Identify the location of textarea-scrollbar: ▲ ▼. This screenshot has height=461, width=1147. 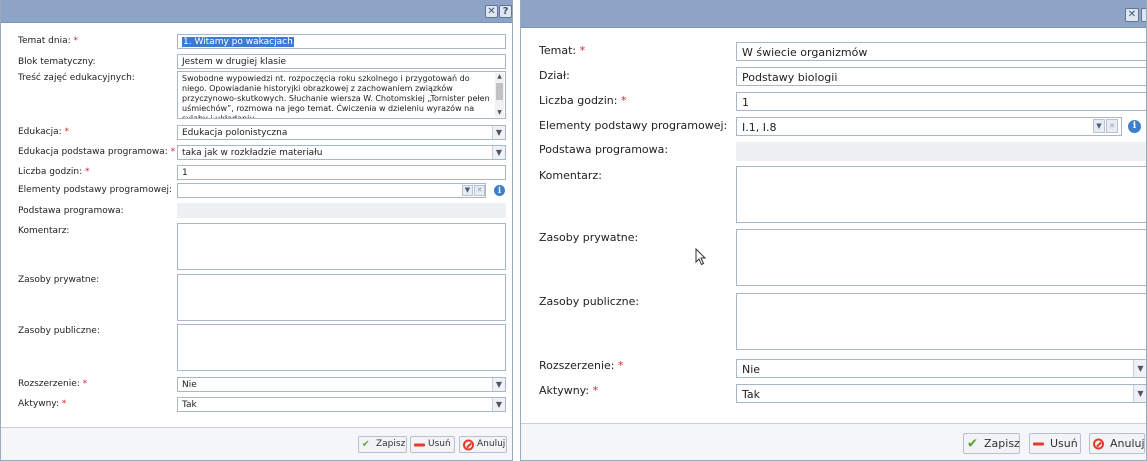
(499, 95).